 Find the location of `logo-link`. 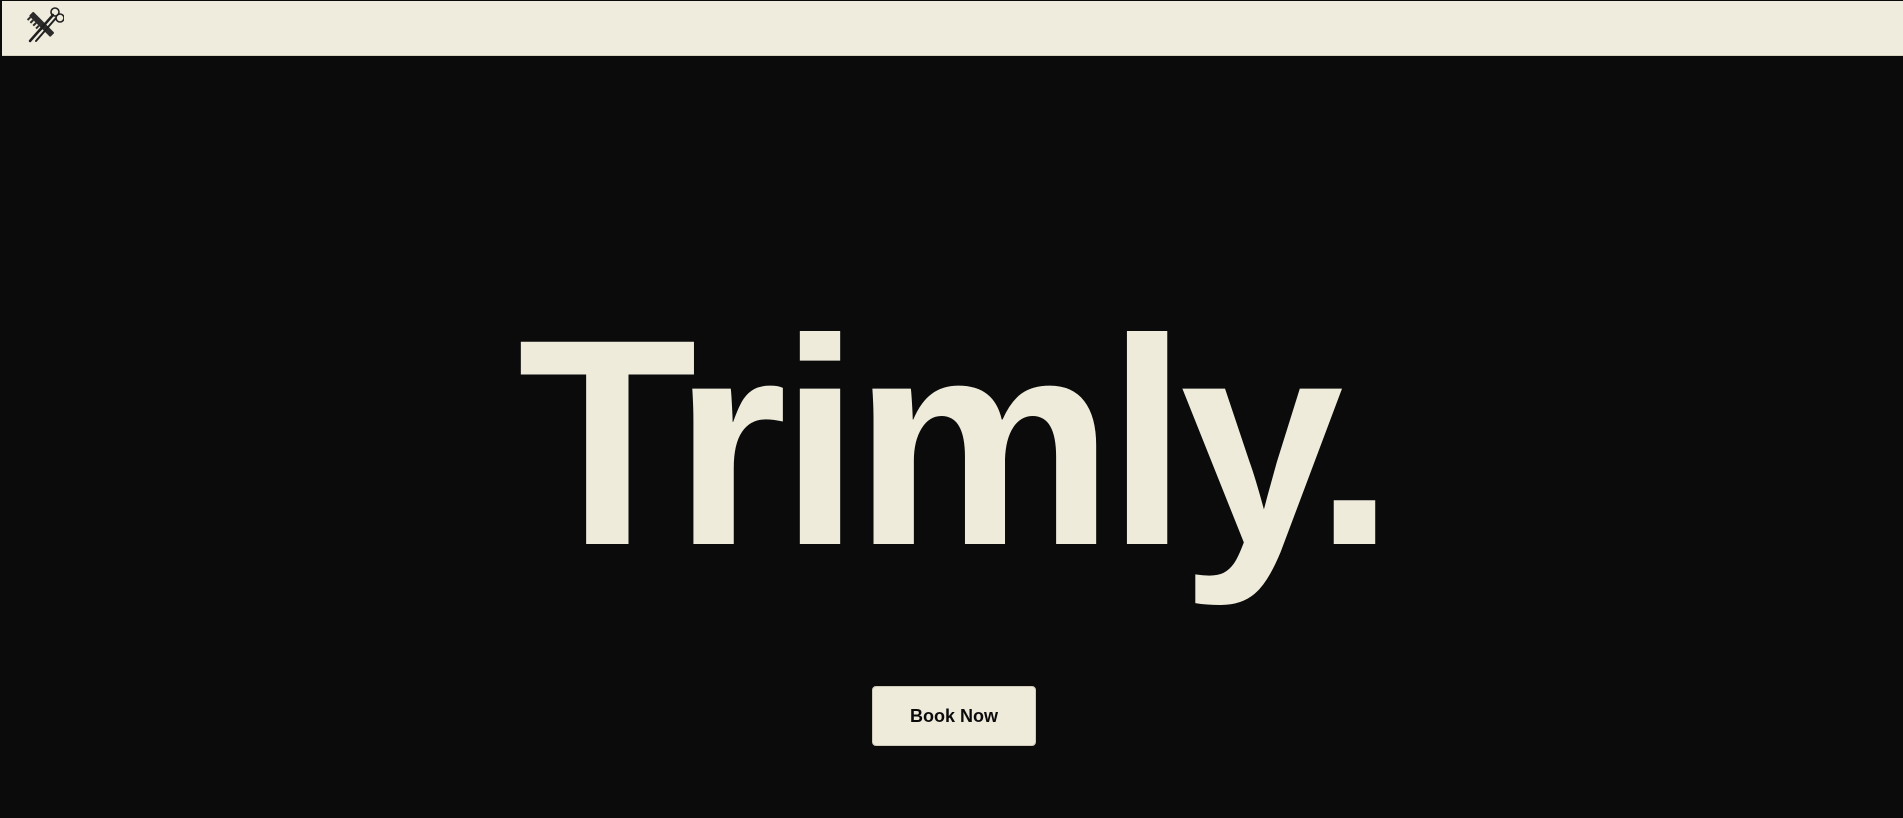

logo-link is located at coordinates (41, 25).